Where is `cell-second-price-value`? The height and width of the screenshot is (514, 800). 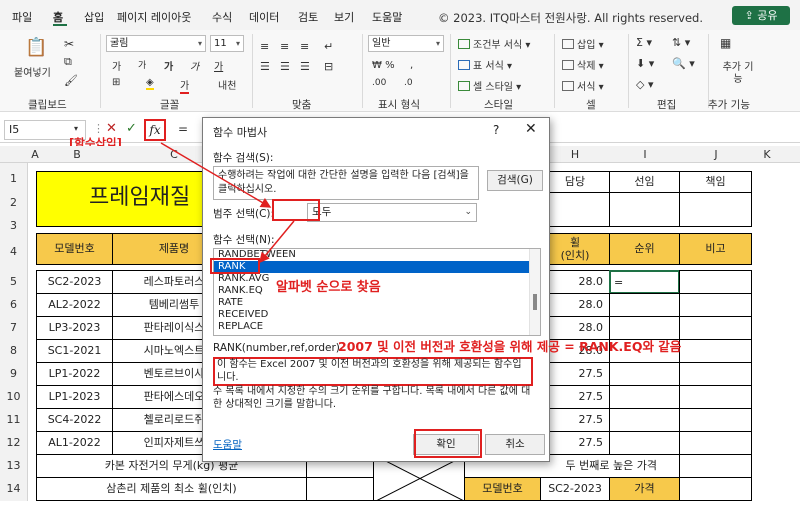
cell-second-price-value is located at coordinates (715, 466).